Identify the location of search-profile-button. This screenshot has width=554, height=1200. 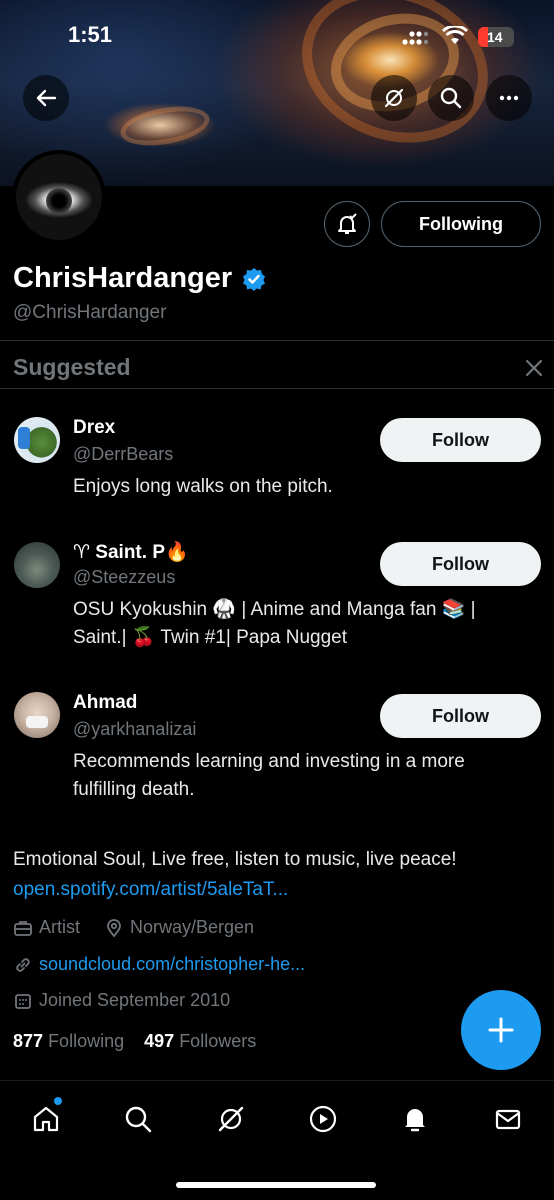
(451, 98).